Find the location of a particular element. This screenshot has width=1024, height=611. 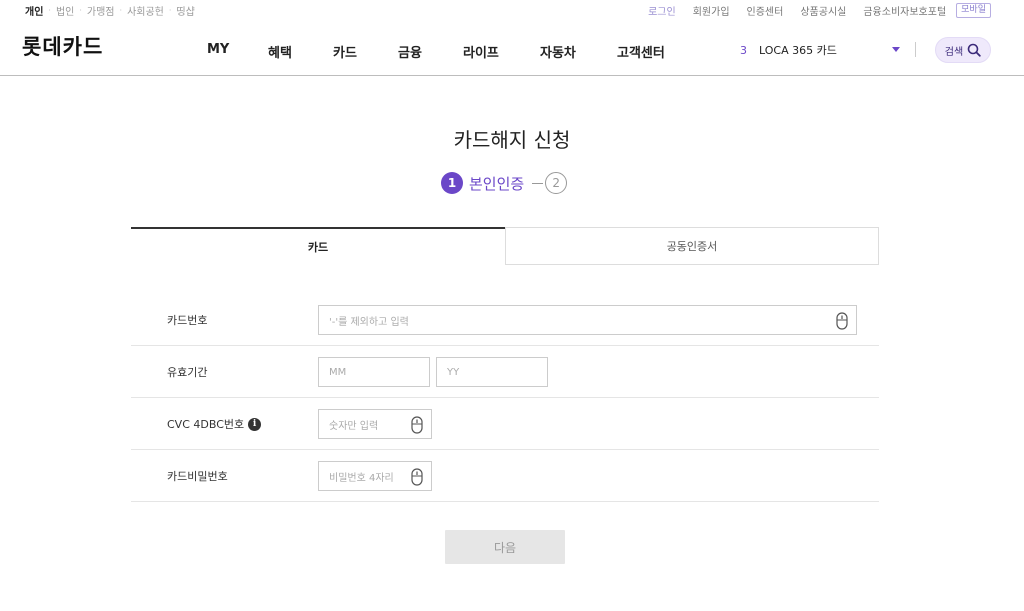

step-indicator: 1 본인인증 2 is located at coordinates (504, 183).